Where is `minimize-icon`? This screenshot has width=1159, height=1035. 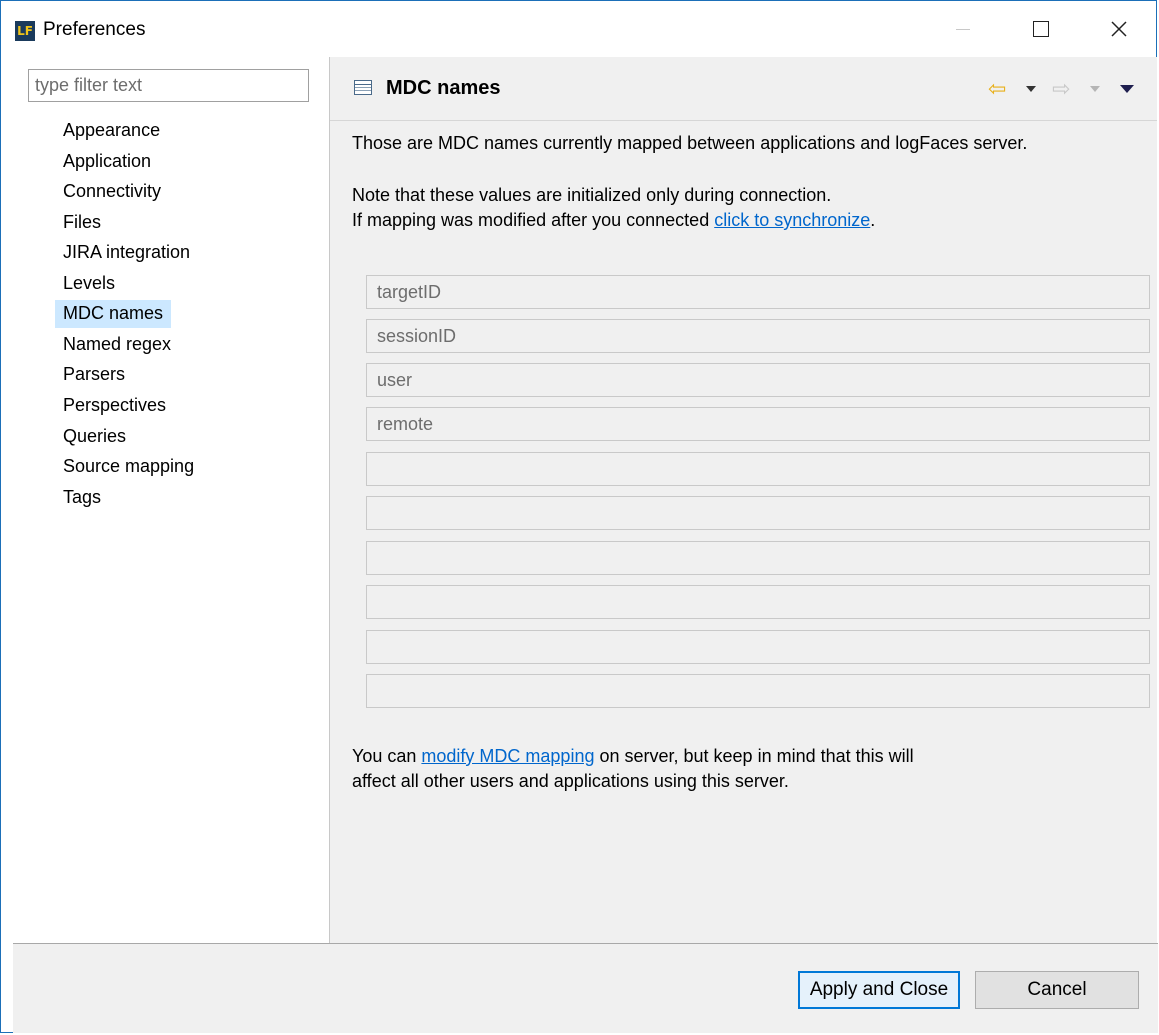 minimize-icon is located at coordinates (963, 29).